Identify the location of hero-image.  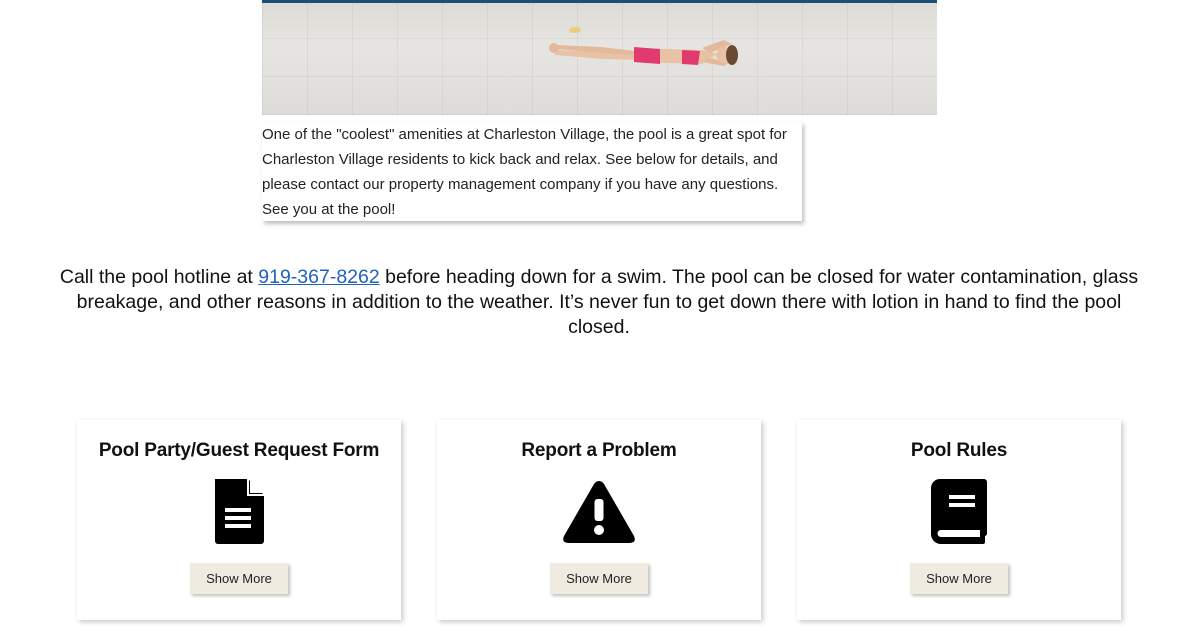
(599, 57).